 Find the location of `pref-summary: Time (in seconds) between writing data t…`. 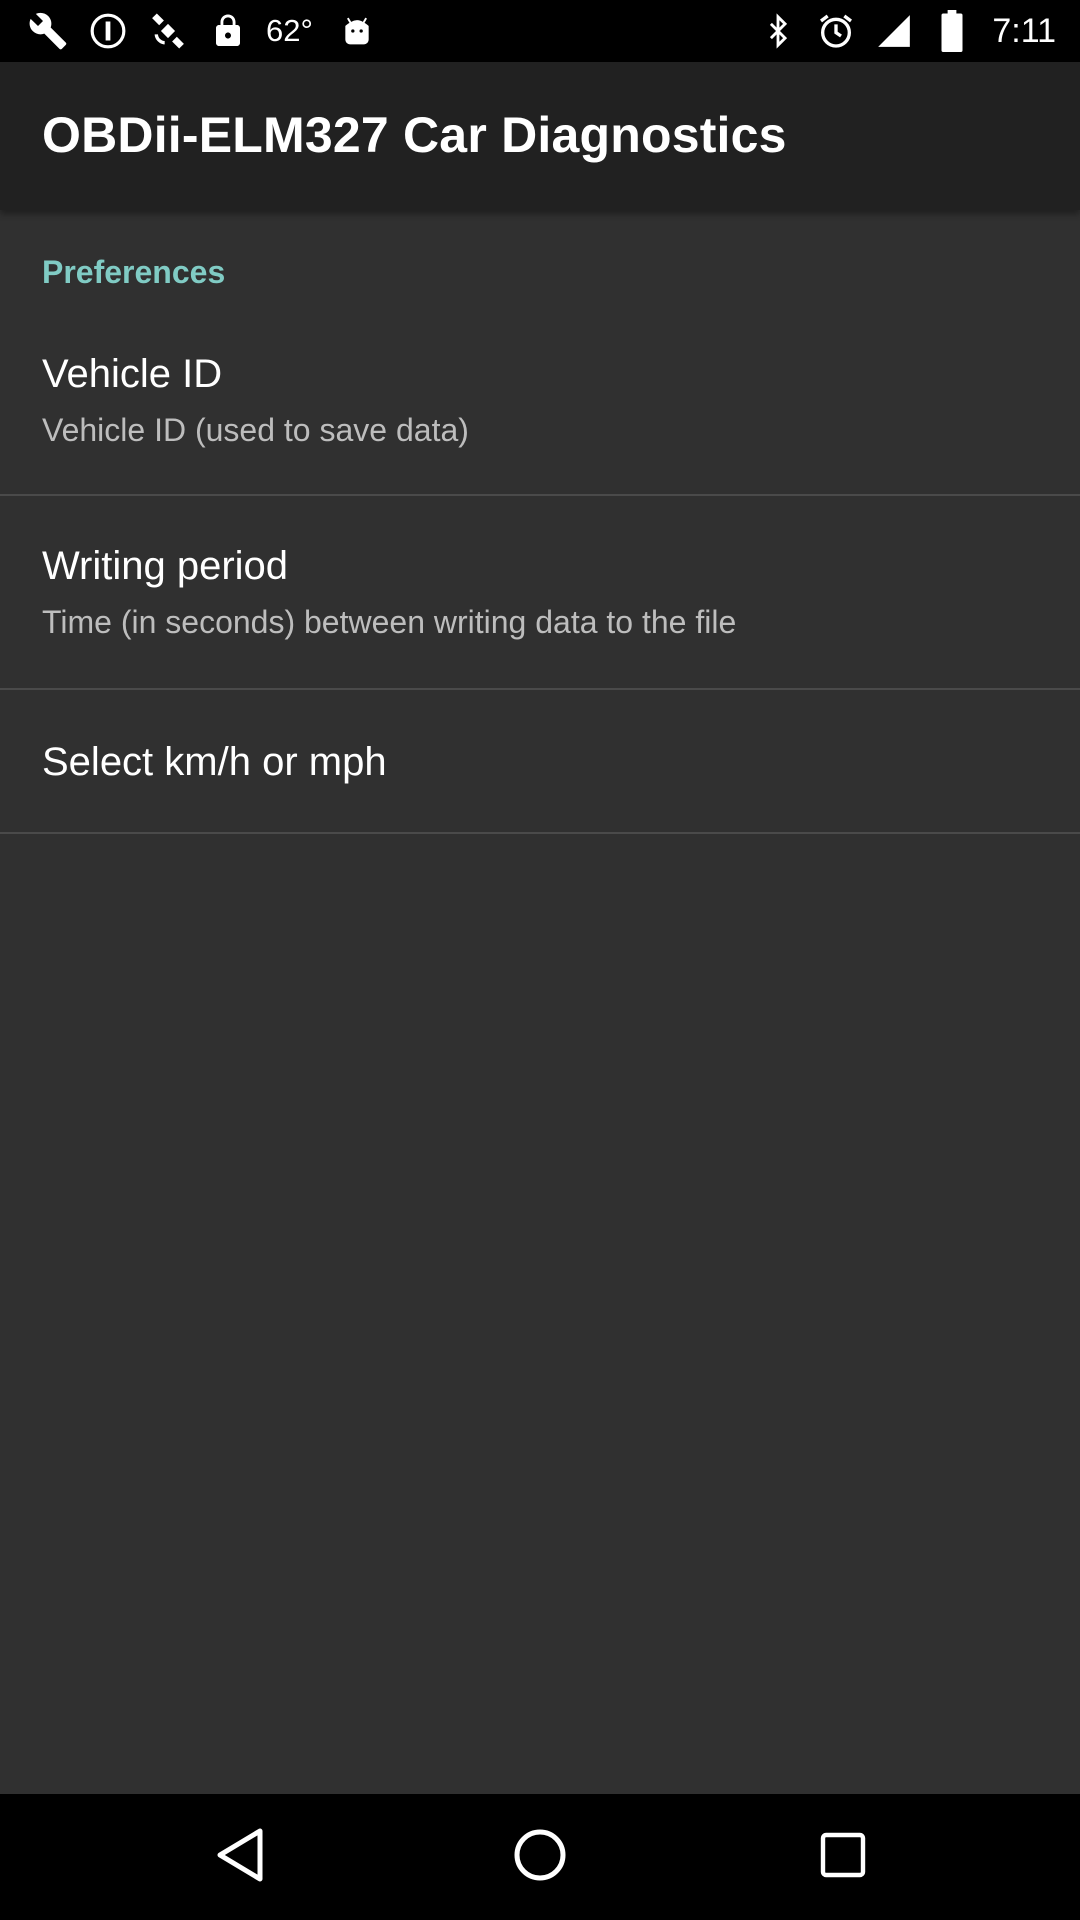

pref-summary: Time (in seconds) between writing data t… is located at coordinates (389, 622).